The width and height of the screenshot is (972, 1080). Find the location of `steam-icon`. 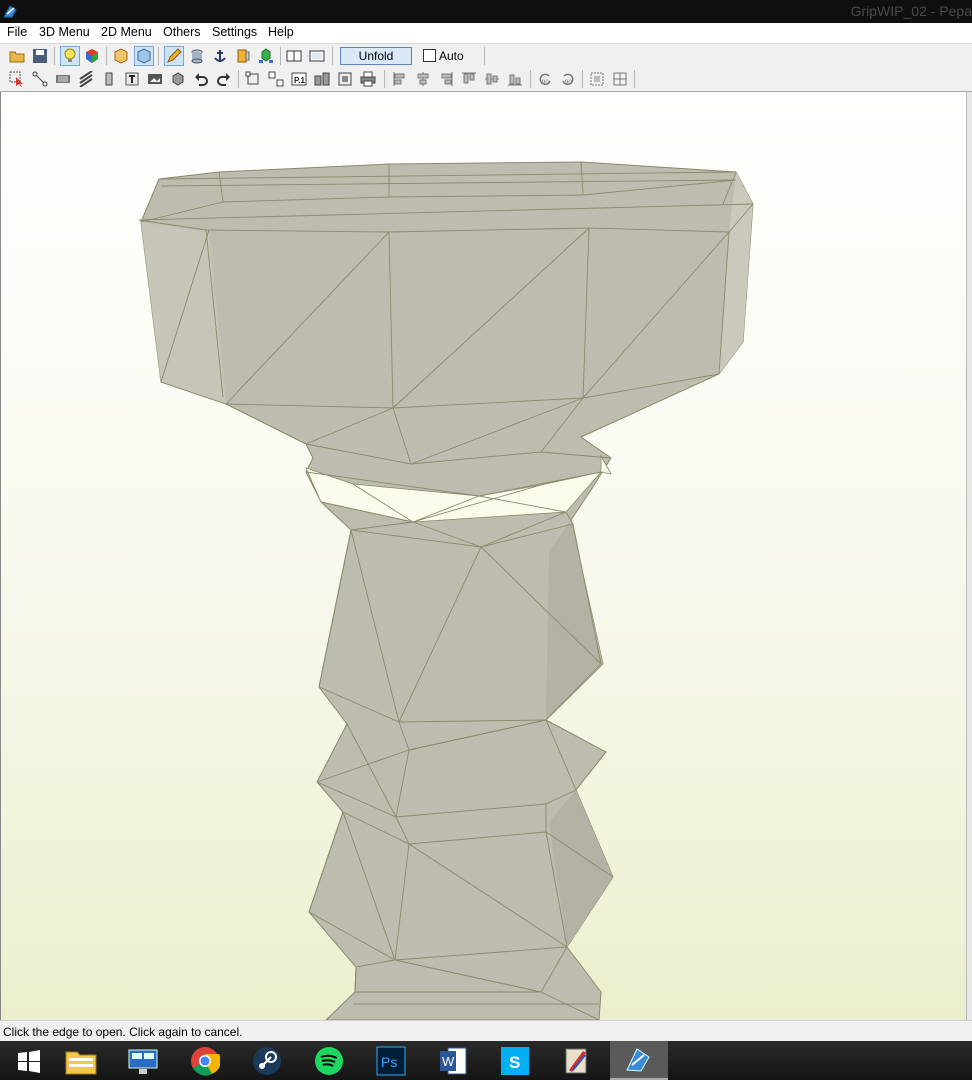

steam-icon is located at coordinates (267, 1060).